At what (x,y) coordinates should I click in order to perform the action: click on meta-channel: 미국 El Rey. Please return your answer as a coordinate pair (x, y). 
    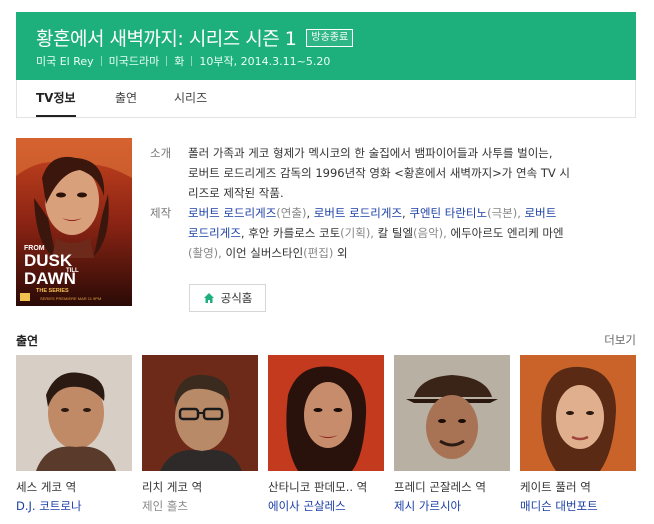
    Looking at the image, I should click on (65, 61).